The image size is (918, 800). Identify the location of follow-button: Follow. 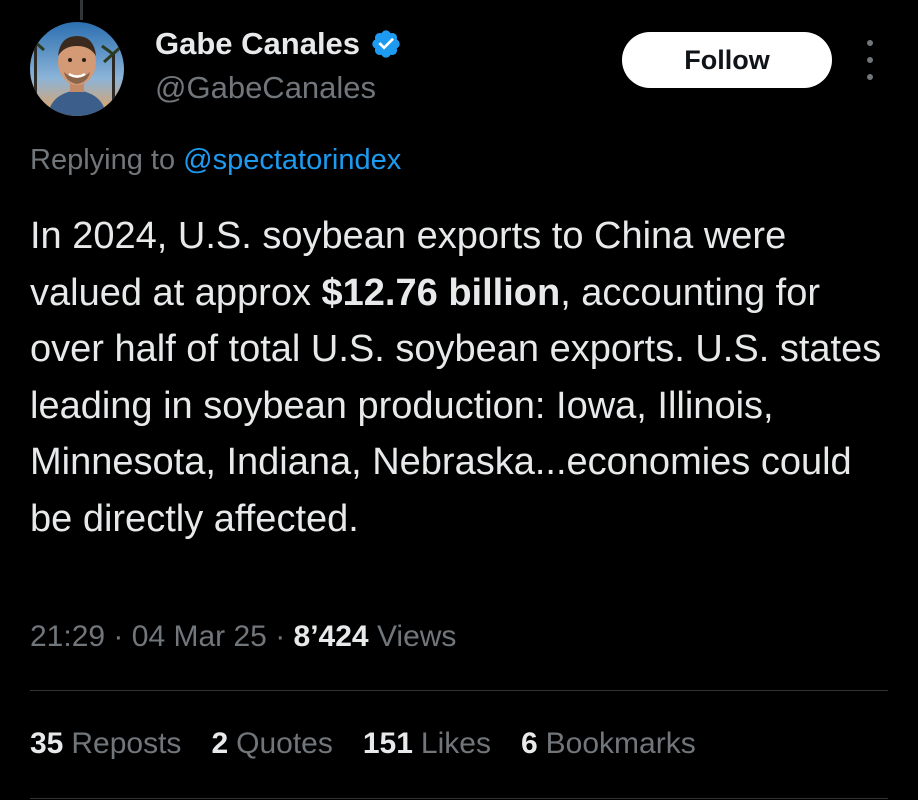
(727, 60).